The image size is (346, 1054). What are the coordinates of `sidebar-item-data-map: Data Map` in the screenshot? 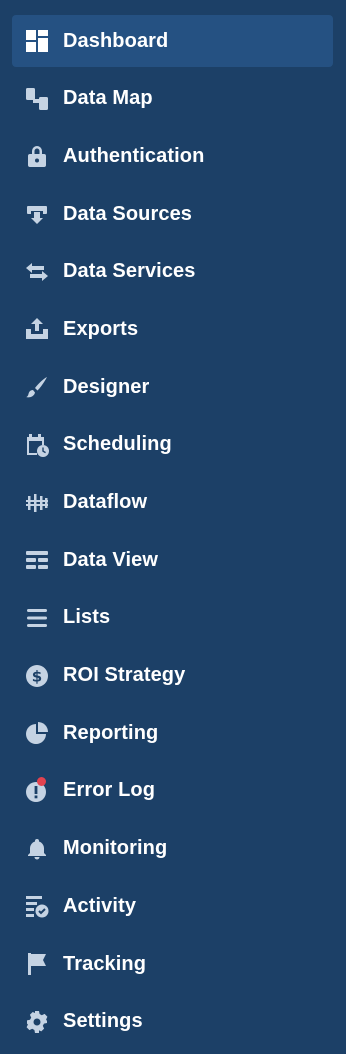 It's located at (172, 99).